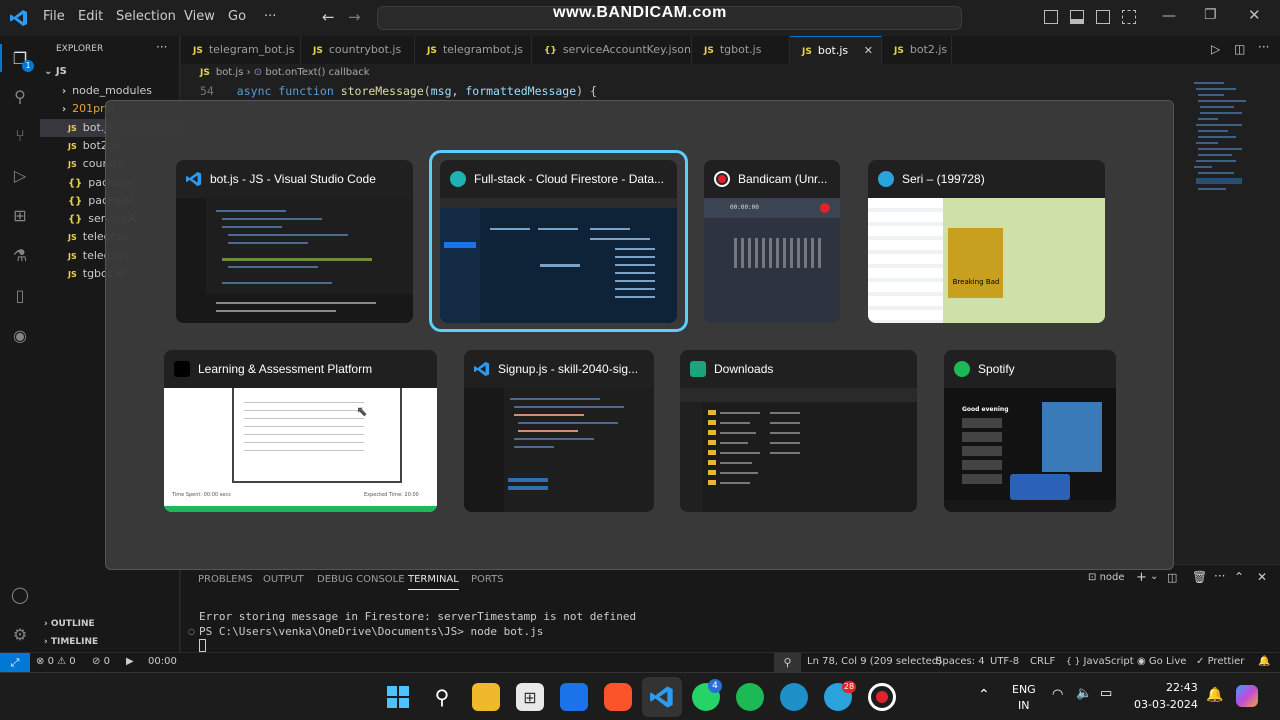 The width and height of the screenshot is (1280, 720). I want to click on play-icon: ▶, so click(130, 661).